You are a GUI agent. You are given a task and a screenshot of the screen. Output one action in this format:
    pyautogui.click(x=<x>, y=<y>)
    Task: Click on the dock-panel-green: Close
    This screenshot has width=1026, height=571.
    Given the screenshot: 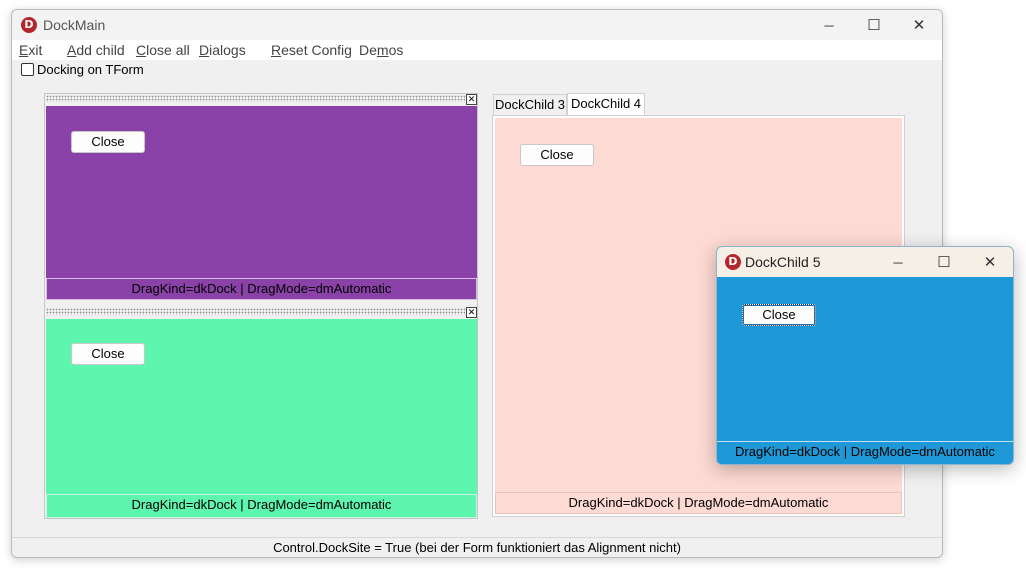 What is the action you would take?
    pyautogui.click(x=261, y=406)
    